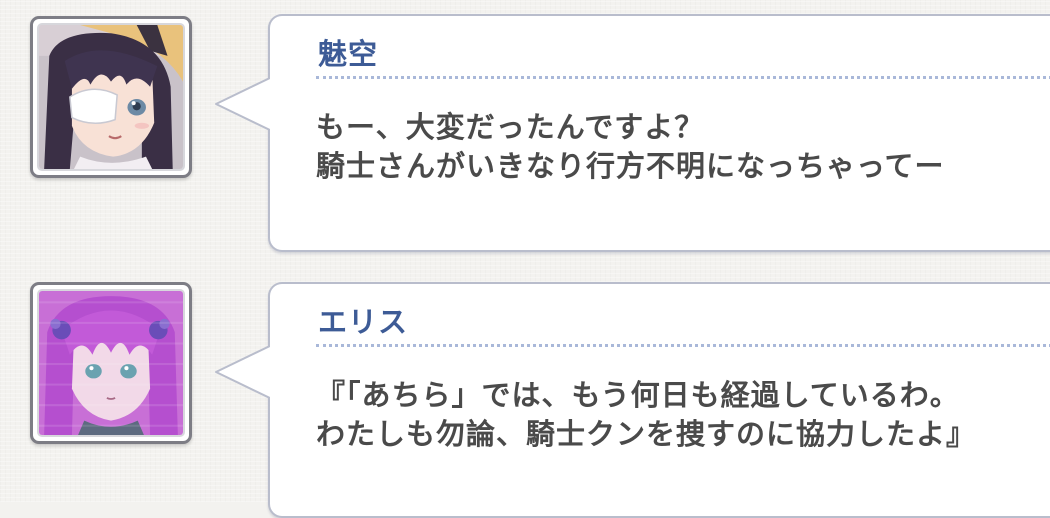 The height and width of the screenshot is (518, 1050). Describe the element at coordinates (646, 434) in the screenshot. I see `dialogue-line: わたしも勿論、騎士クンを捜すのに協力したよ』` at that location.